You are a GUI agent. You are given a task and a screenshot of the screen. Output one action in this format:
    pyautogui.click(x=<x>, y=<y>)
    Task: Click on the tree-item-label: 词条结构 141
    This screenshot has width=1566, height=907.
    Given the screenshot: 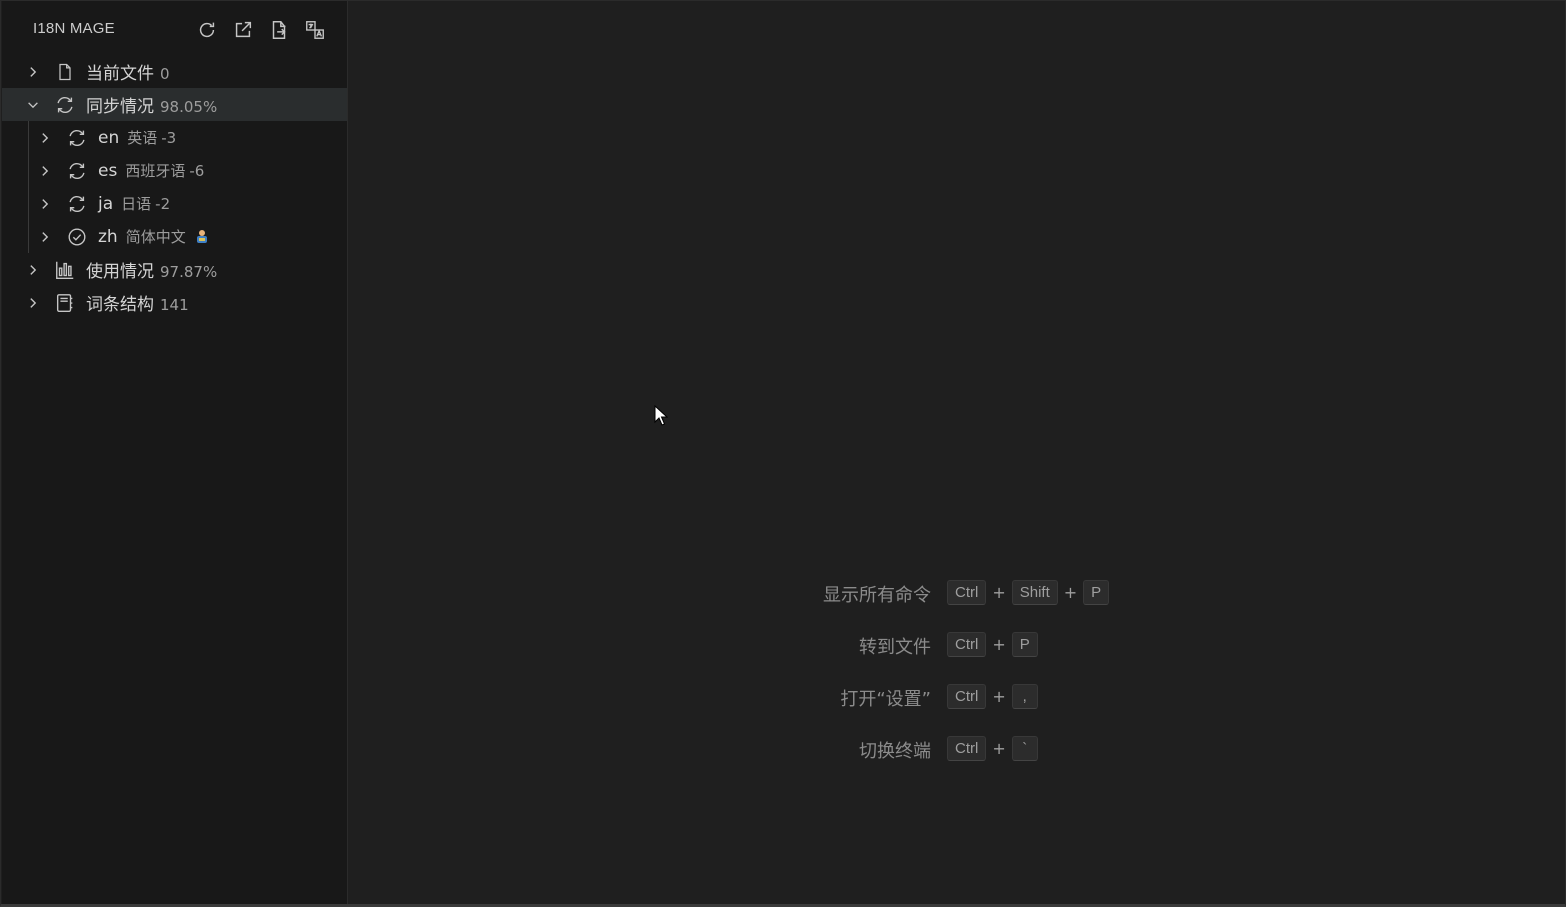 What is the action you would take?
    pyautogui.click(x=137, y=305)
    